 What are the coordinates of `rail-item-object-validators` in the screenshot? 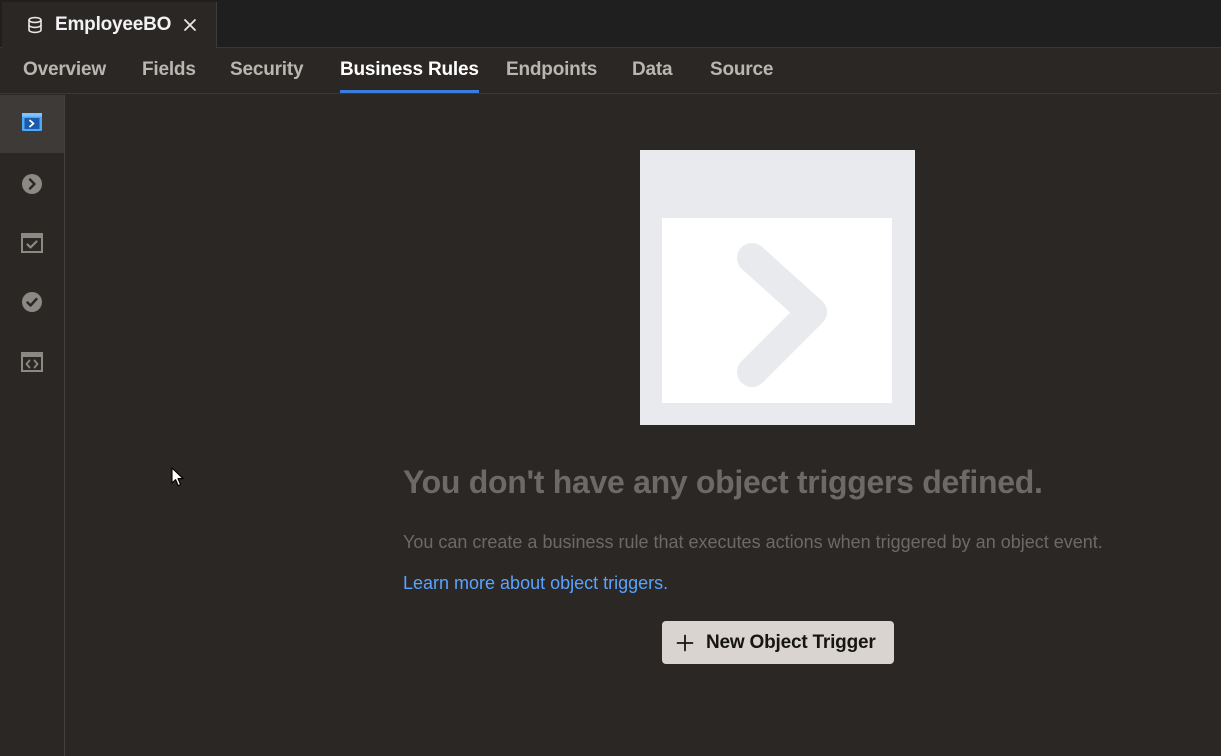 It's located at (32, 245).